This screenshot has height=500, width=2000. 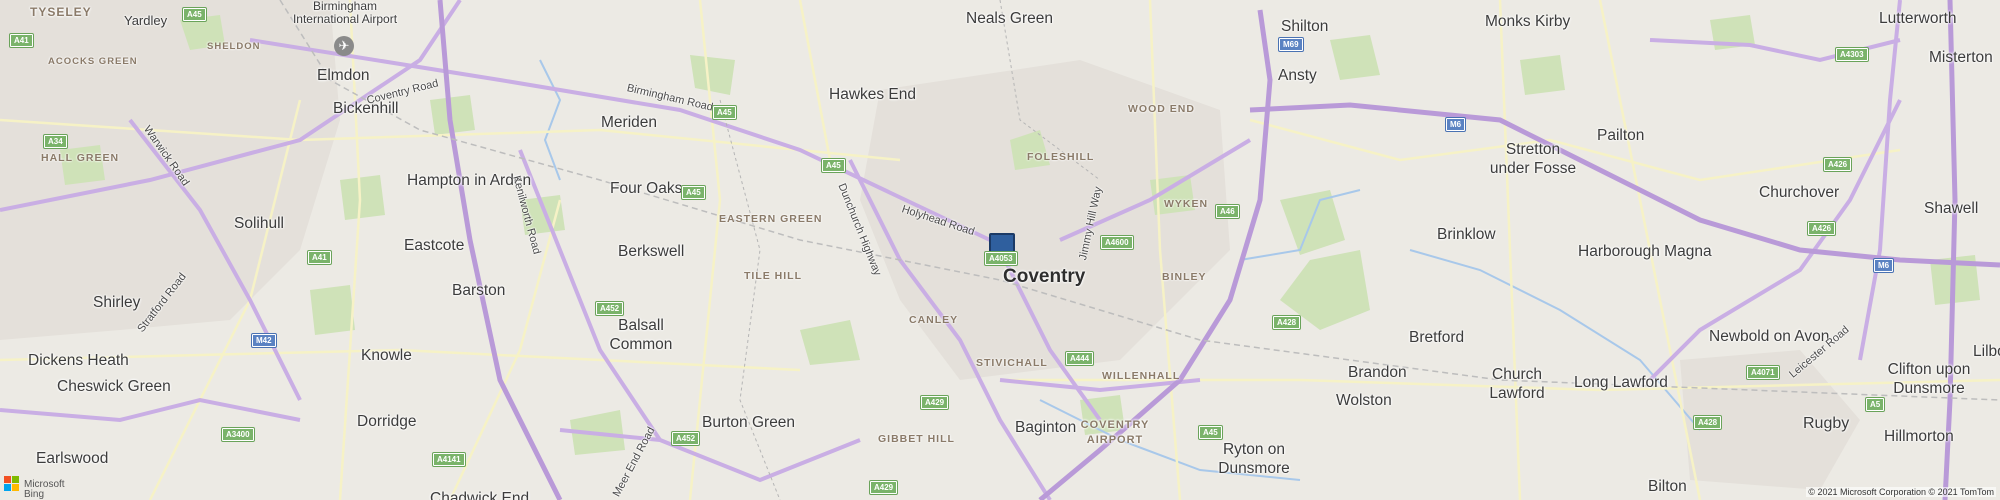 What do you see at coordinates (365, 109) in the screenshot?
I see `place-label: Bickenhill` at bounding box center [365, 109].